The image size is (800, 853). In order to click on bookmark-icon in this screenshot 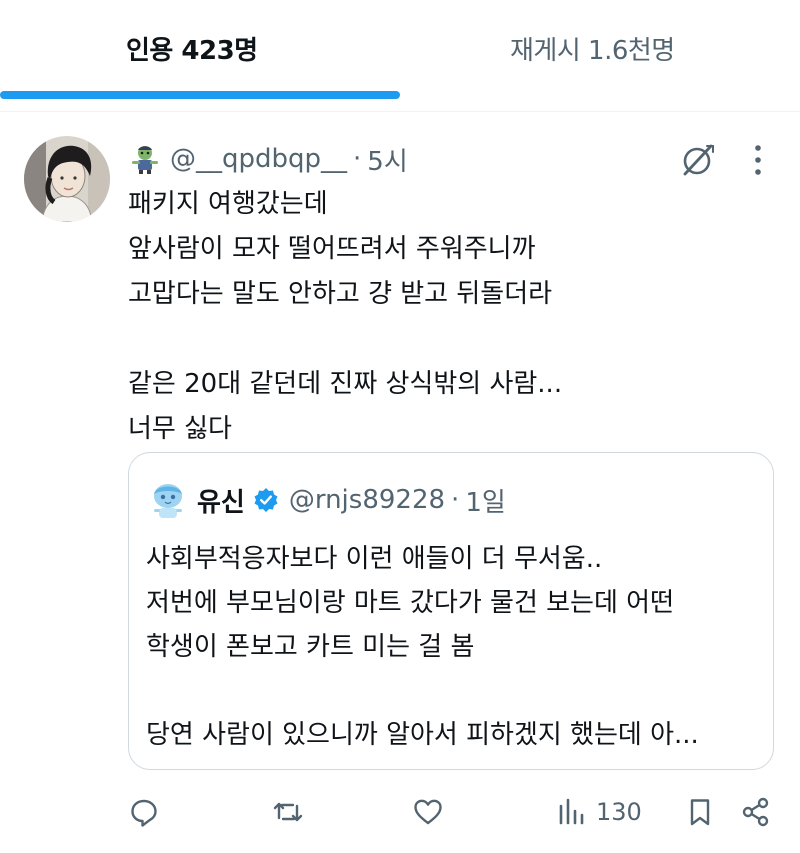, I will do `click(700, 812)`.